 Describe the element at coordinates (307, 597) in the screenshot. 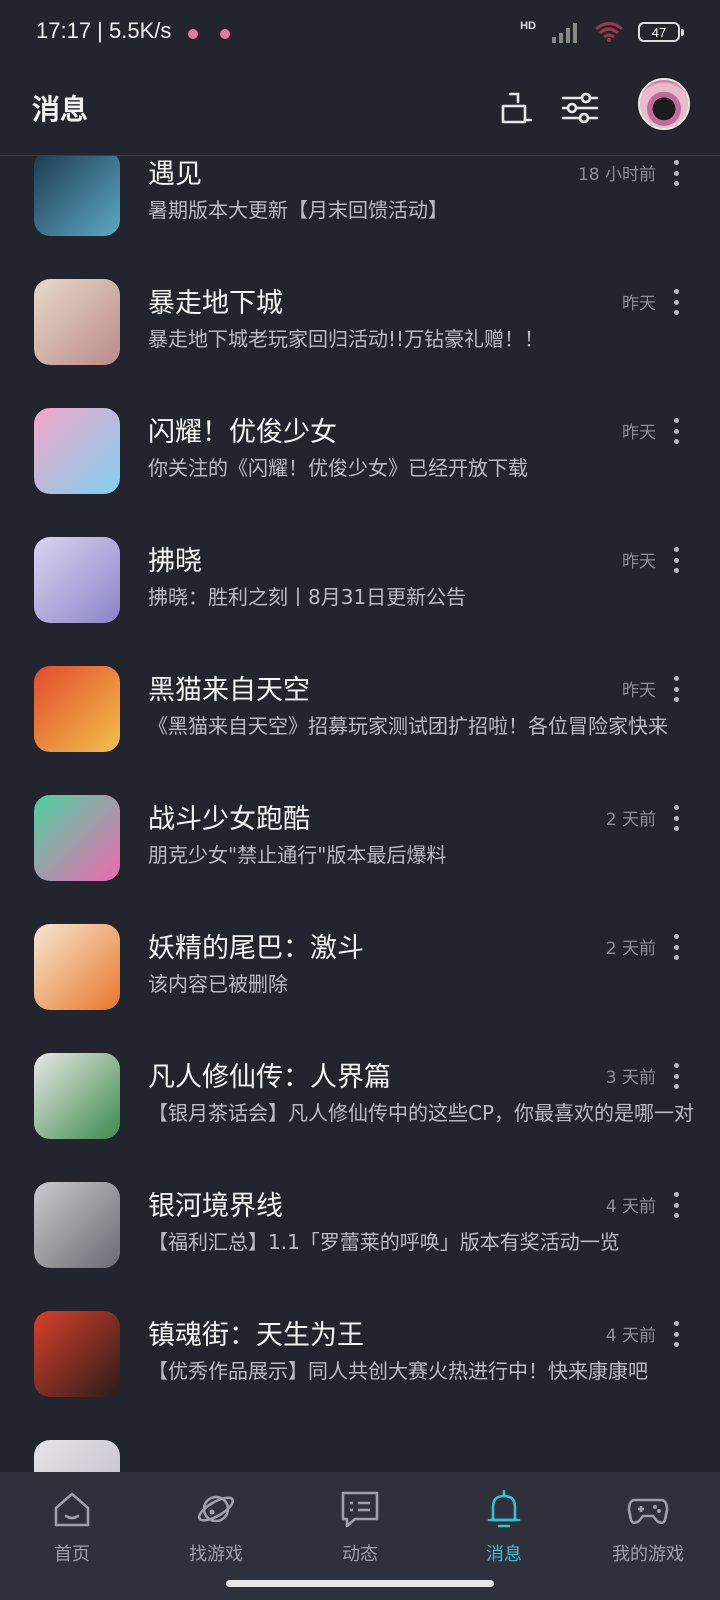

I see `message-preview: 拂晓：胜利之刻丨8月31日更新公告` at that location.